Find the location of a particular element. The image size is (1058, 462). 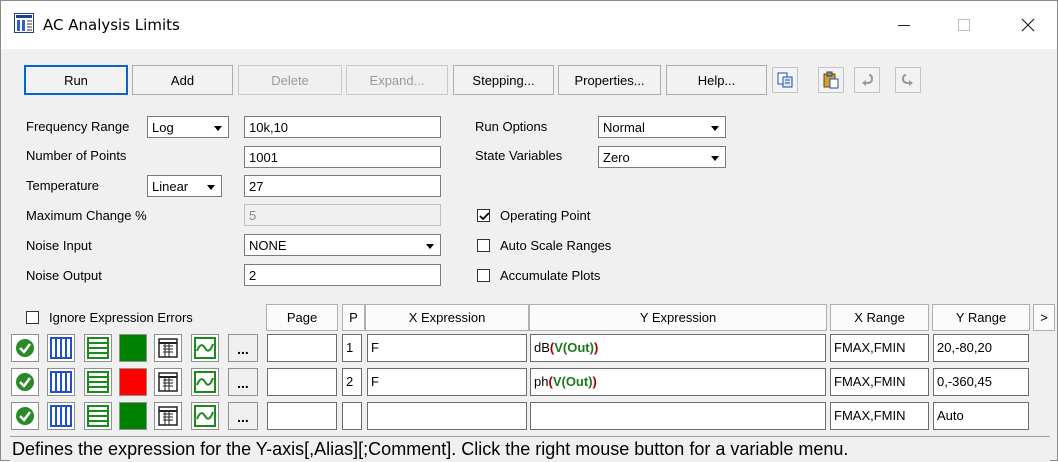

column-header-y-expression: Y Expression is located at coordinates (678, 317).